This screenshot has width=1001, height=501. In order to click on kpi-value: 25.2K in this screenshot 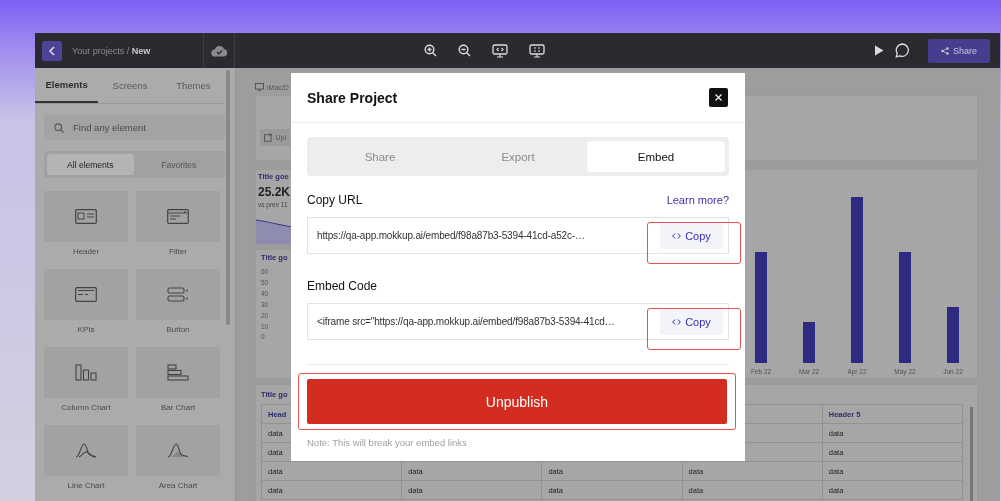, I will do `click(275, 192)`.